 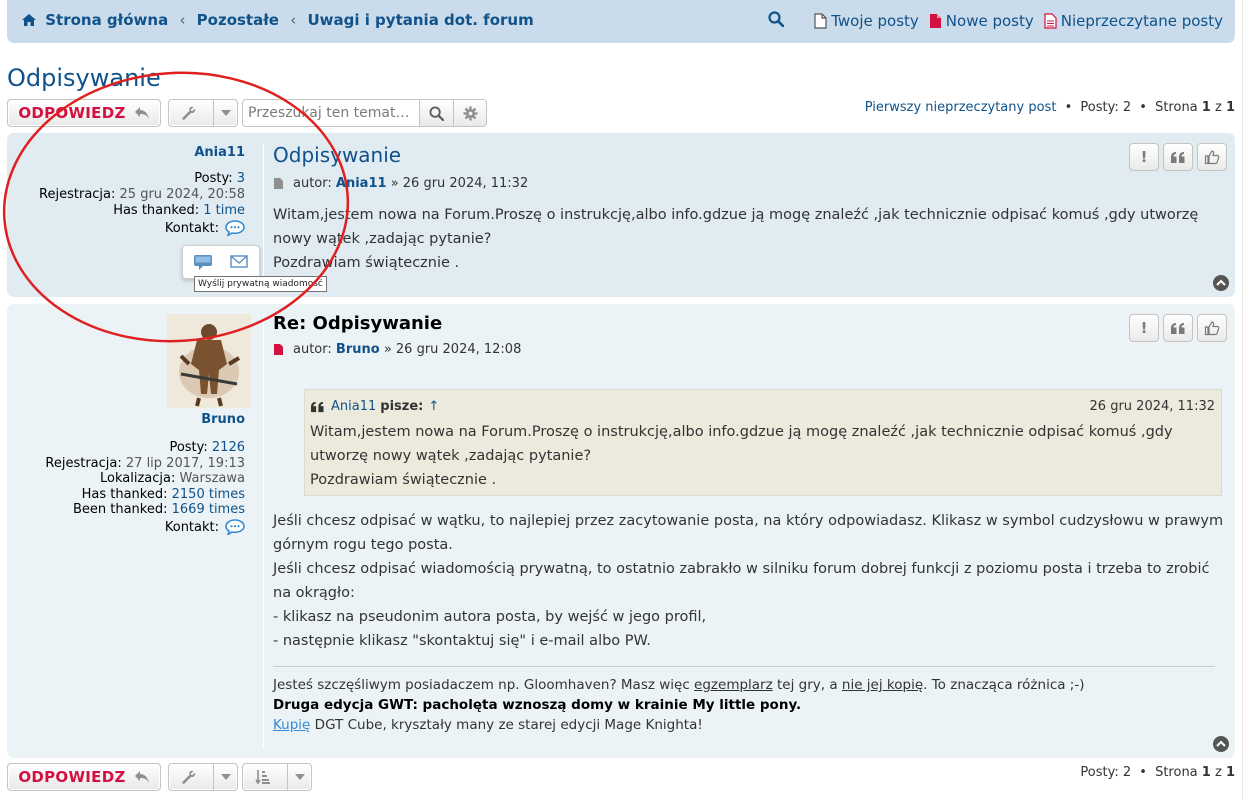 What do you see at coordinates (1099, 772) in the screenshot?
I see `posts-label: Posty:` at bounding box center [1099, 772].